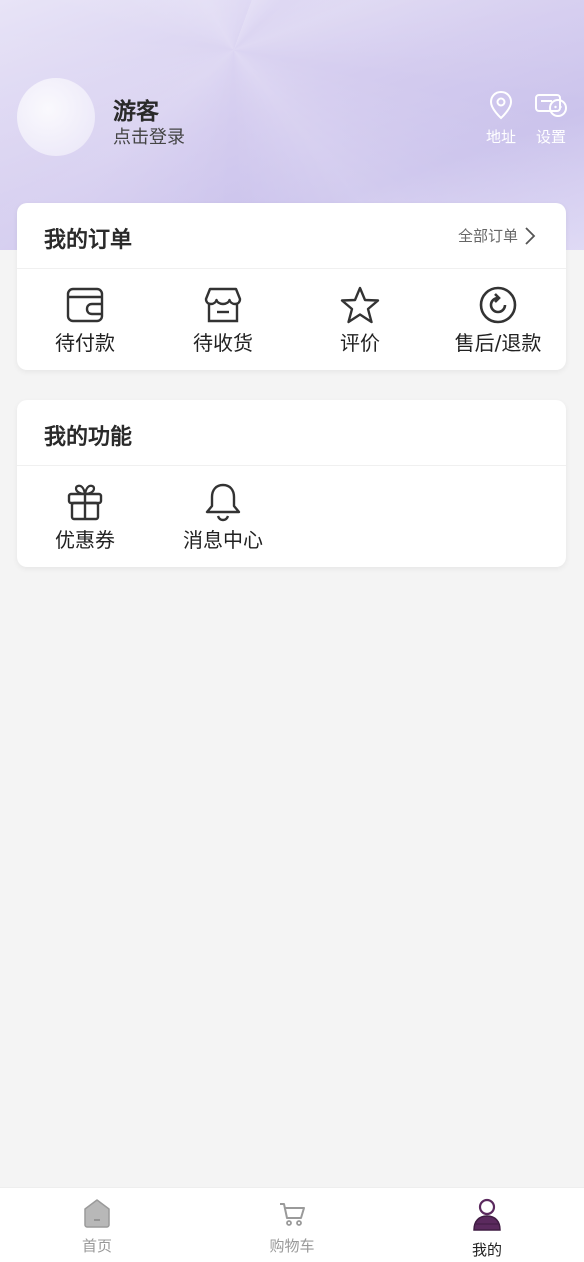 This screenshot has width=584, height=1262. I want to click on address-button: 地址, so click(501, 118).